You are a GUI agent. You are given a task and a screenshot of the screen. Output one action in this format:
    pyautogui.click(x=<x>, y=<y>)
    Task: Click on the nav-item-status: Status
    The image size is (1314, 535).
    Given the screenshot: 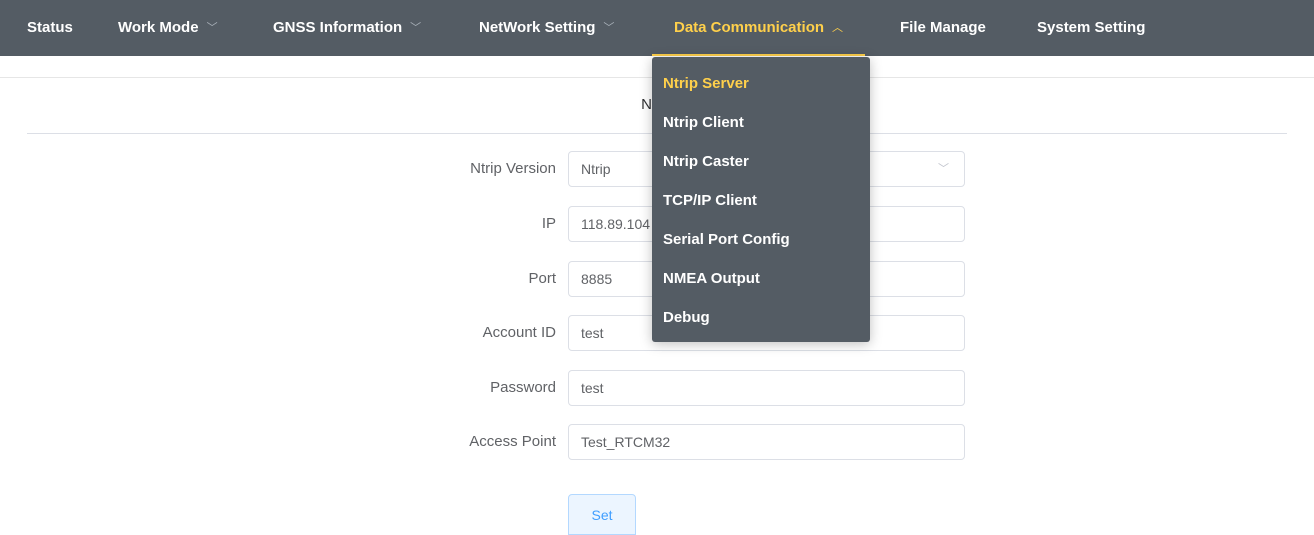 What is the action you would take?
    pyautogui.click(x=50, y=28)
    